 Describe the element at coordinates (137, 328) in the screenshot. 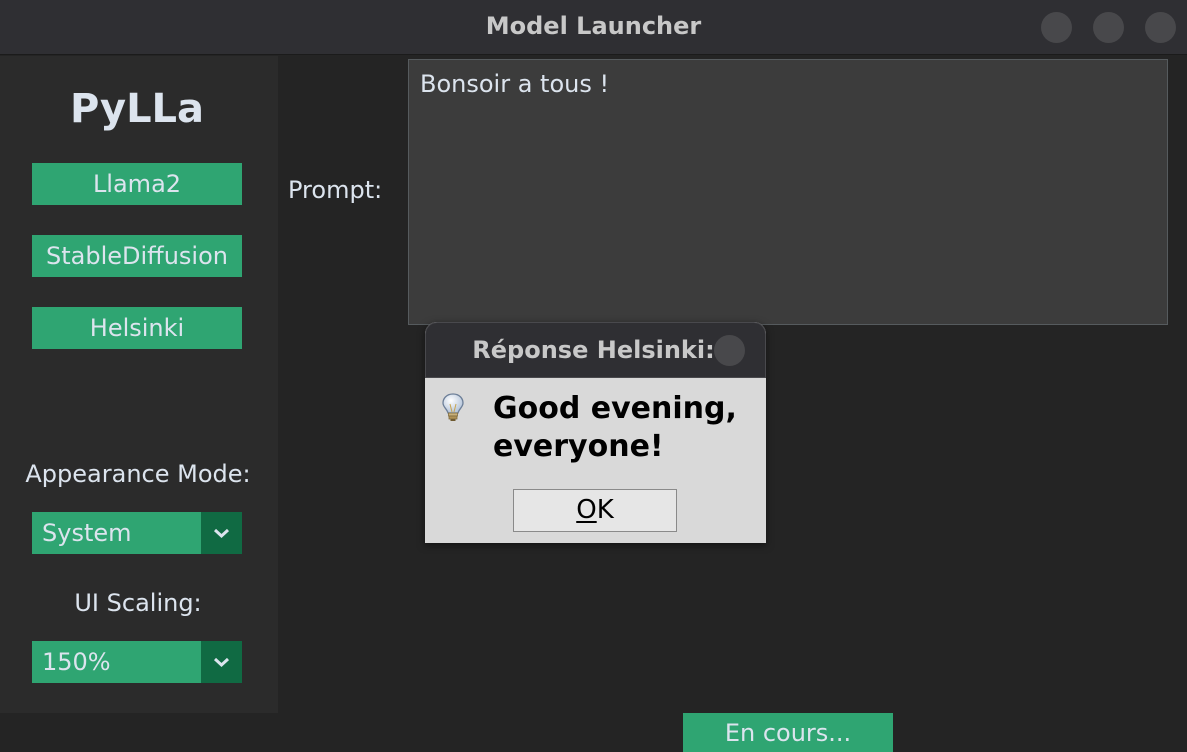

I see `helsinki-button: Helsinki` at that location.